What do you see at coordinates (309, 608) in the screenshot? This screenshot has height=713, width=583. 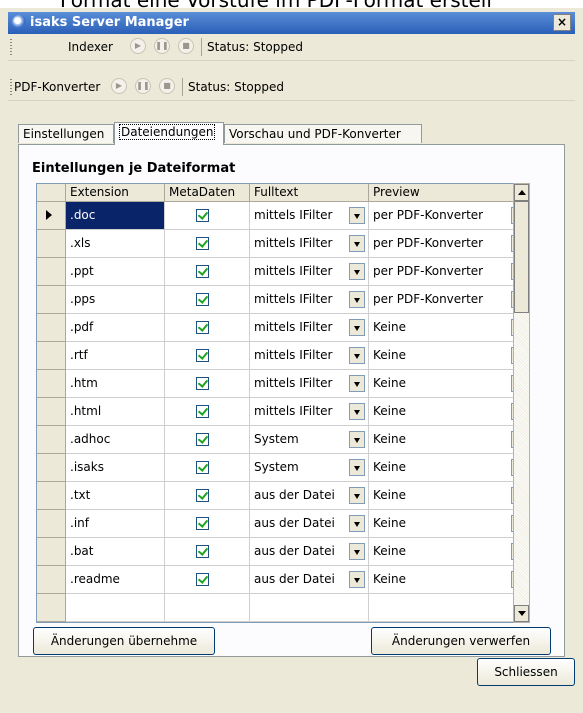 I see `fulltext-cell` at bounding box center [309, 608].